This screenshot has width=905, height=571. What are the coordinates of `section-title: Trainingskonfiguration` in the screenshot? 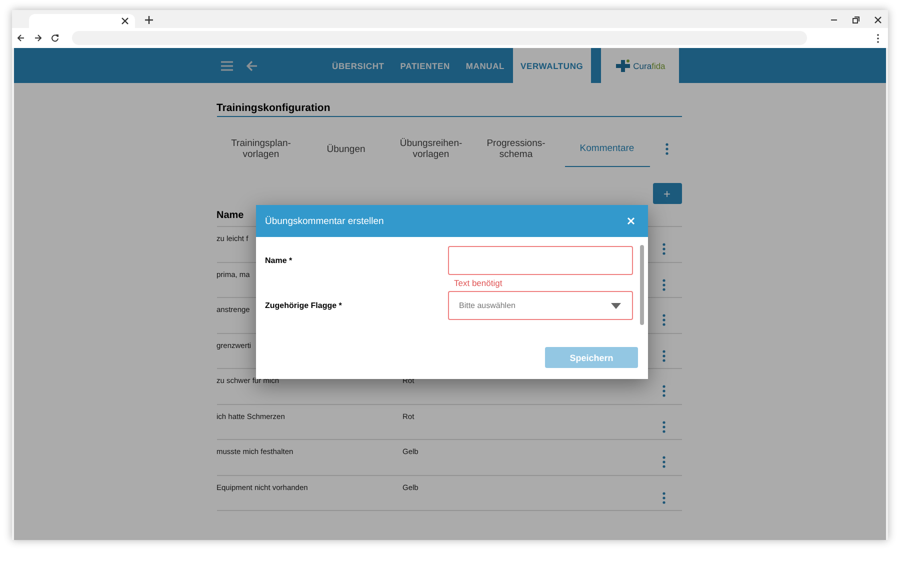 It's located at (449, 100).